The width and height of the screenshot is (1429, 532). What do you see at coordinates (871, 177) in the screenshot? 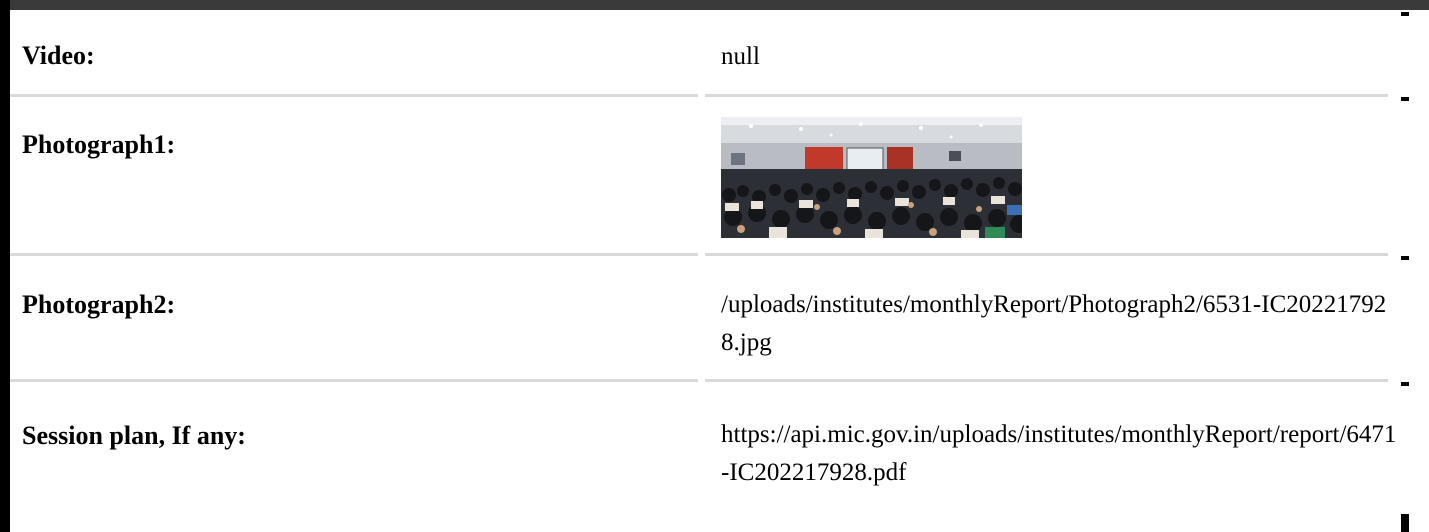
I see `photograph1-image` at bounding box center [871, 177].